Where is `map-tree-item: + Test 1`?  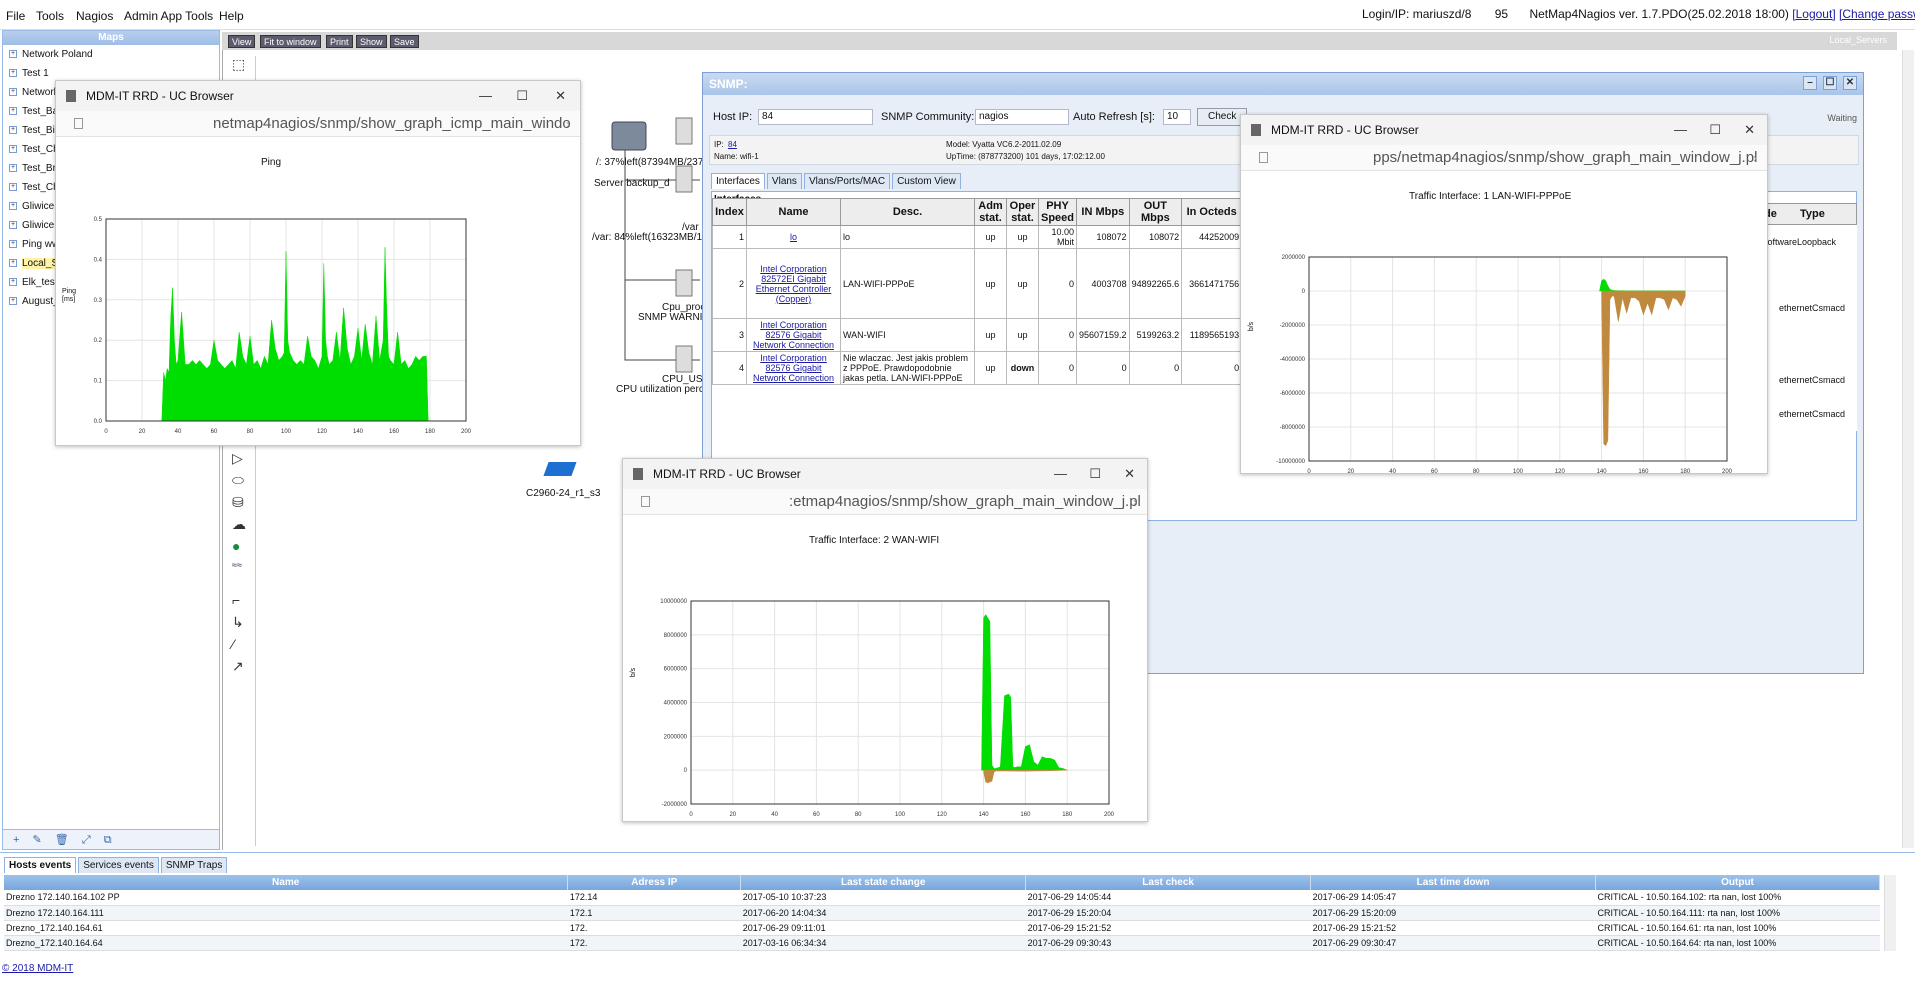
map-tree-item: + Test 1 is located at coordinates (29, 73).